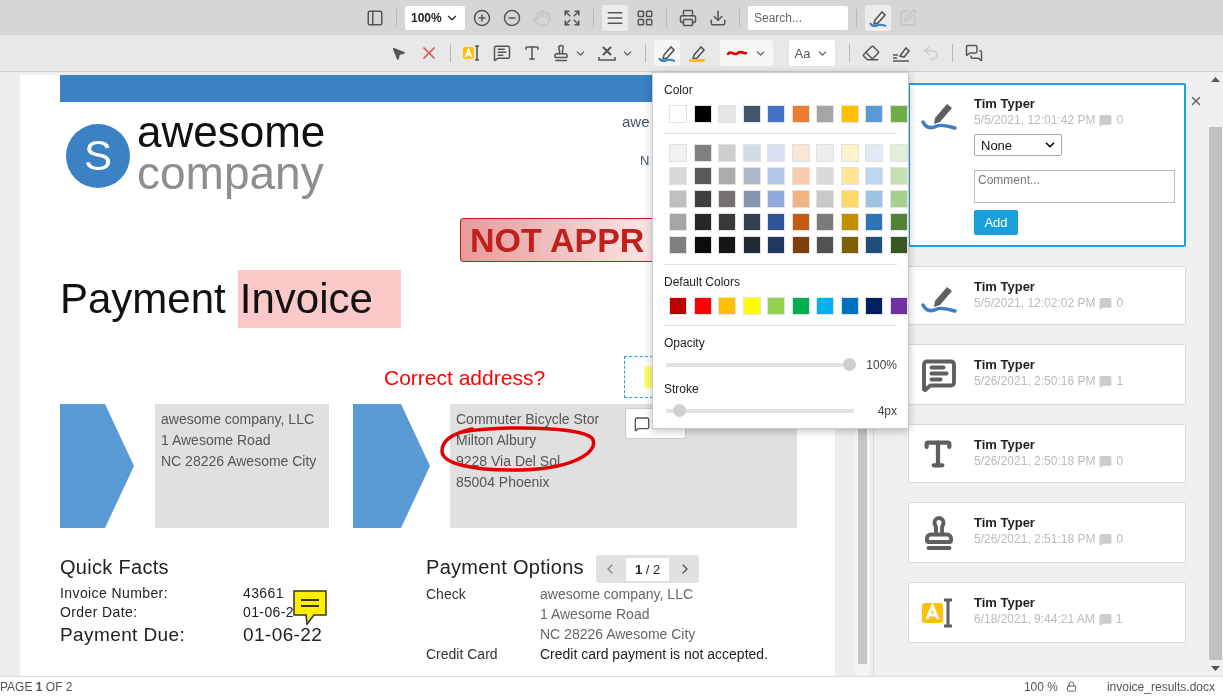 The image size is (1223, 696). What do you see at coordinates (446, 594) in the screenshot?
I see `option-label: Check` at bounding box center [446, 594].